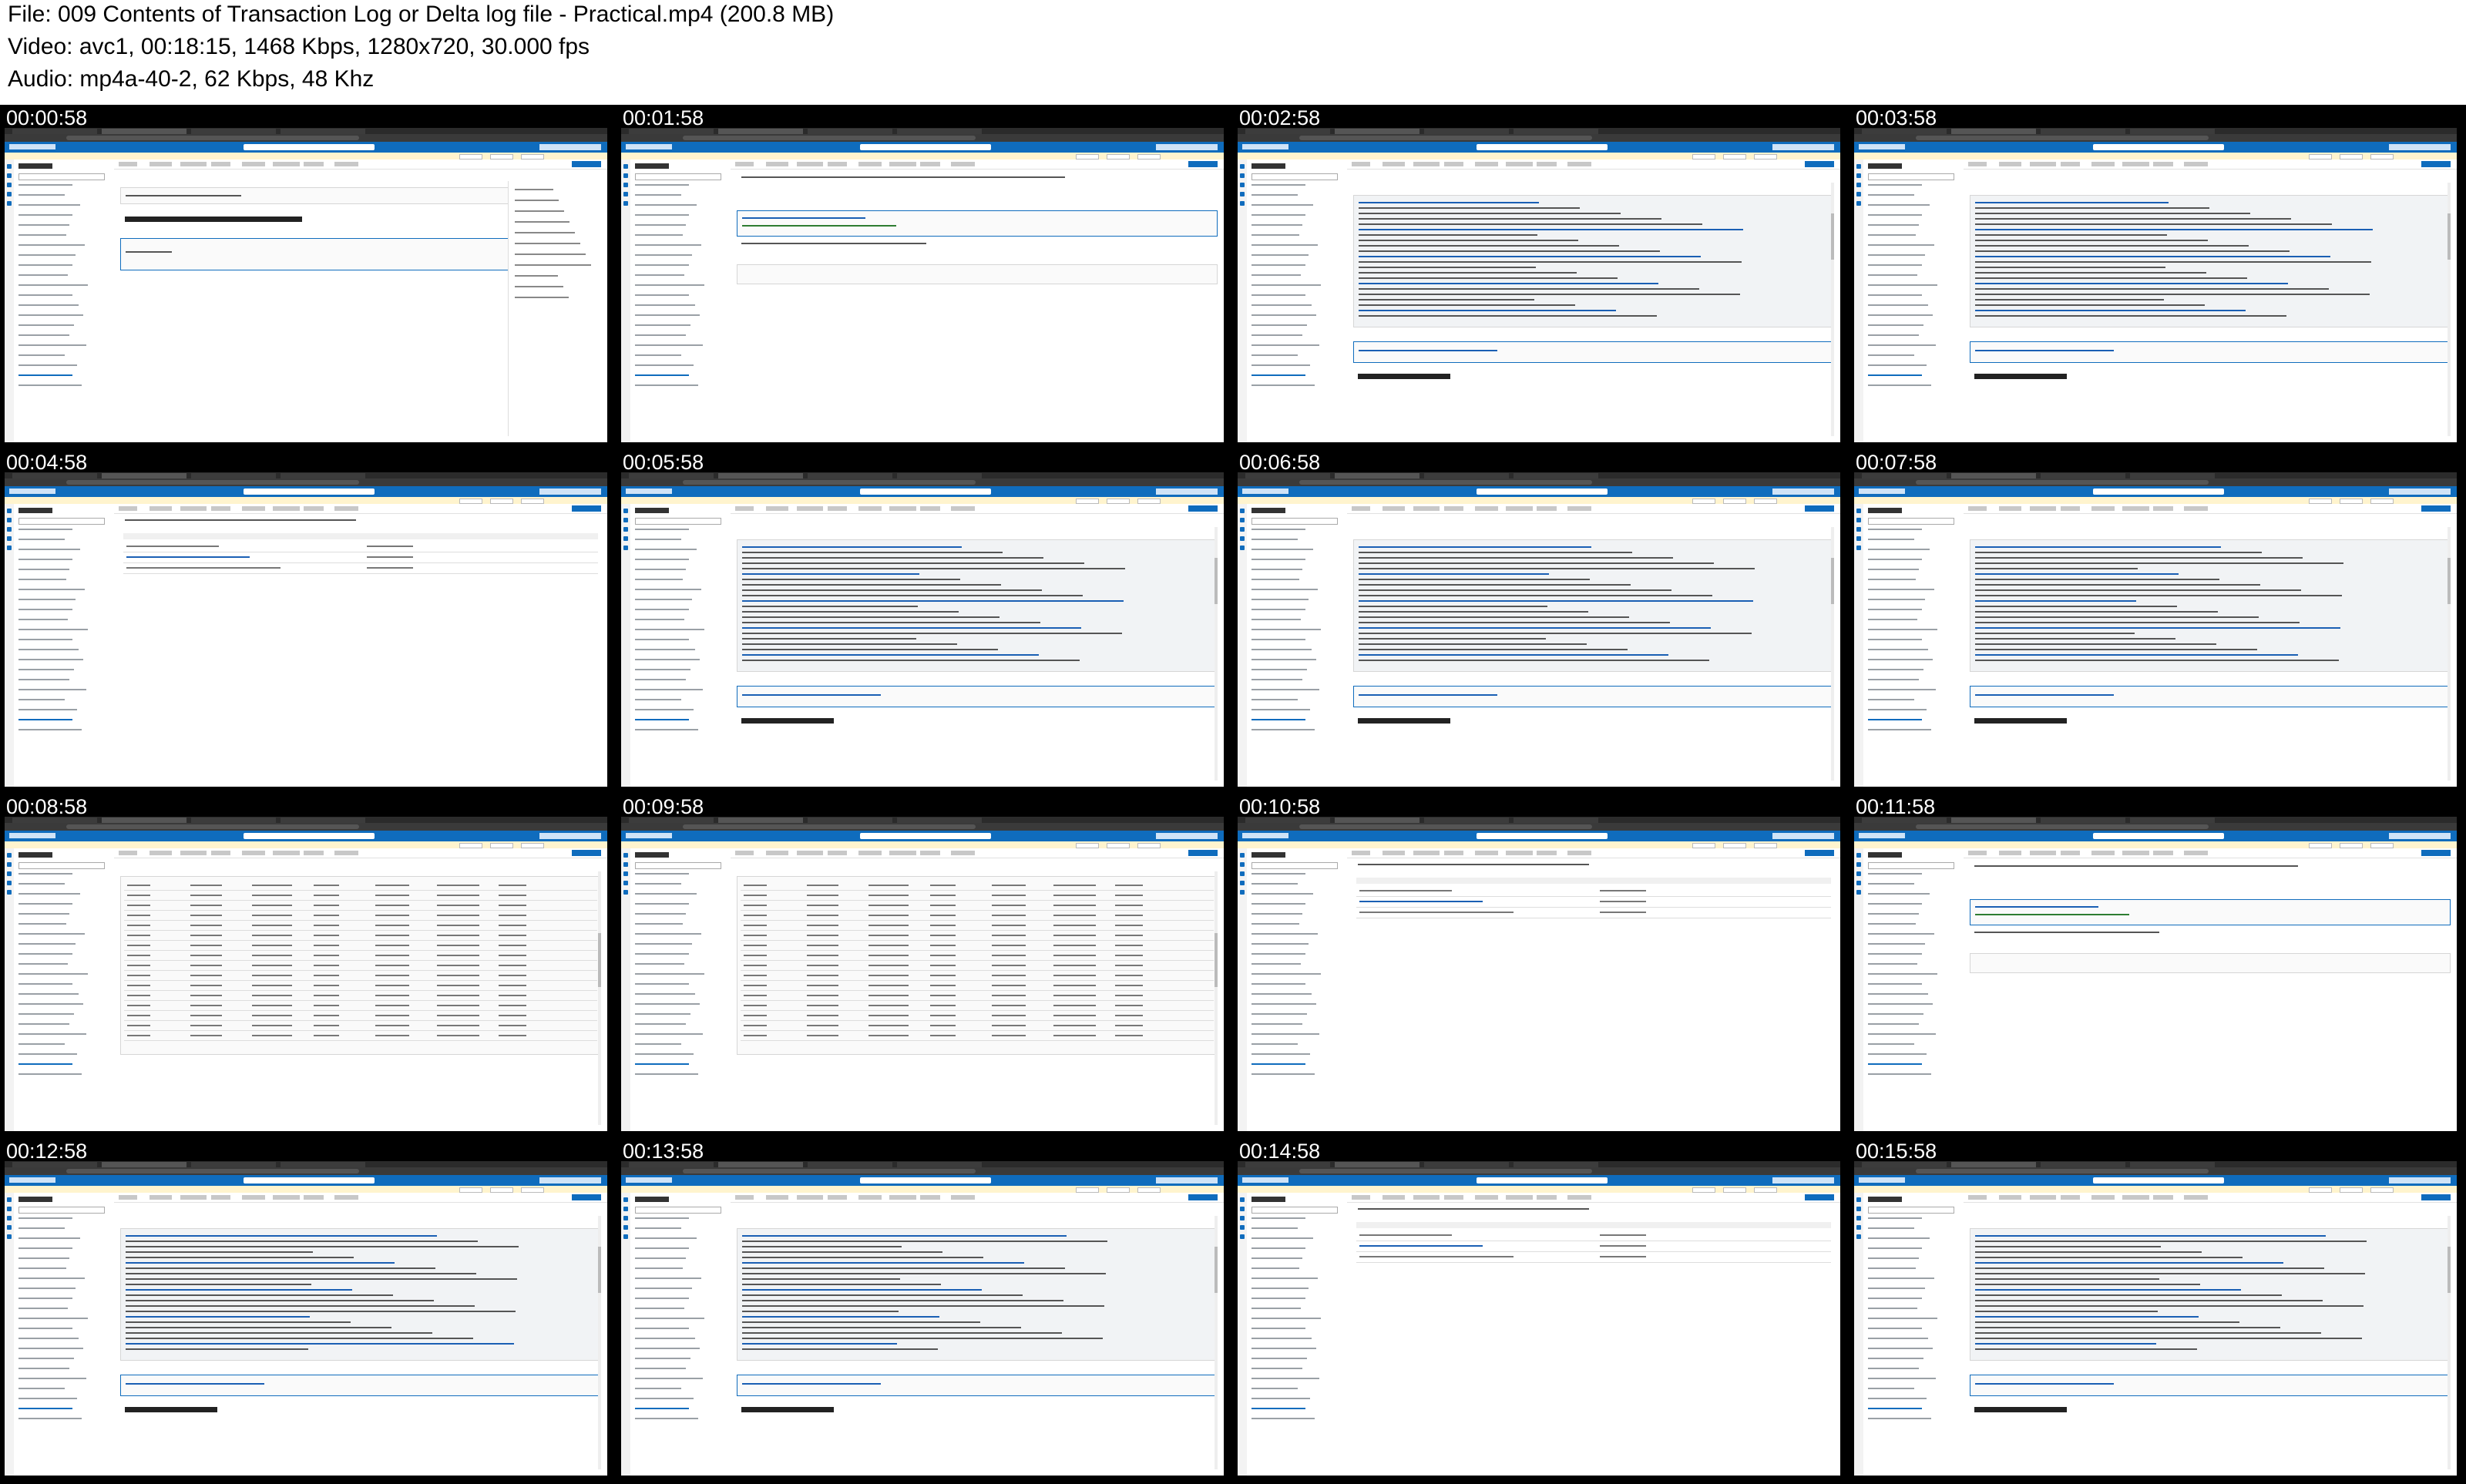  Describe the element at coordinates (306, 276) in the screenshot. I see `video-thumbnail: 00:00:58` at that location.